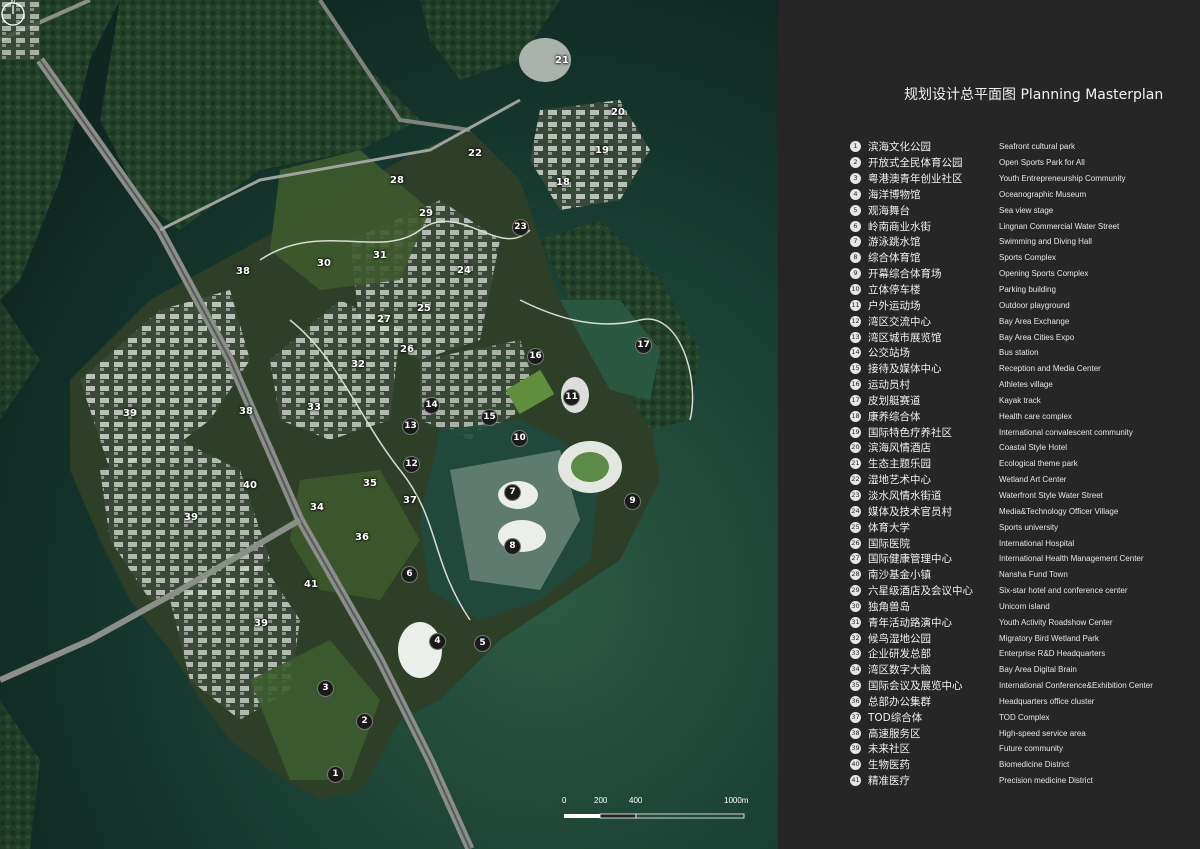 The width and height of the screenshot is (1200, 849). What do you see at coordinates (855, 178) in the screenshot?
I see `legend-number-badge: 3` at bounding box center [855, 178].